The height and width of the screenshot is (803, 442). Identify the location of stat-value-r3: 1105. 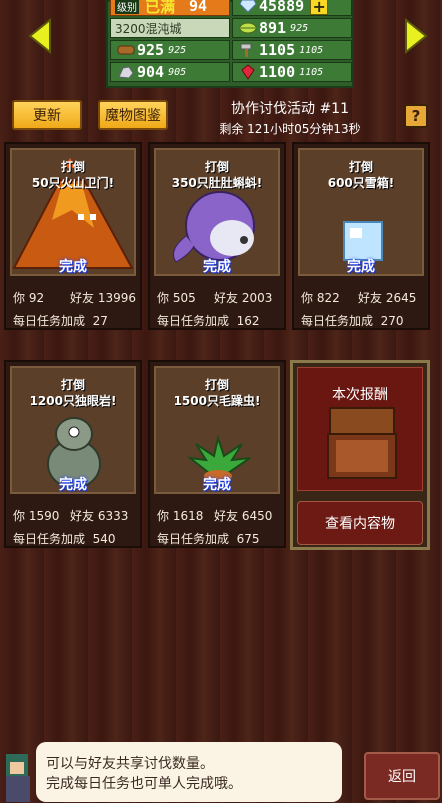
(277, 50).